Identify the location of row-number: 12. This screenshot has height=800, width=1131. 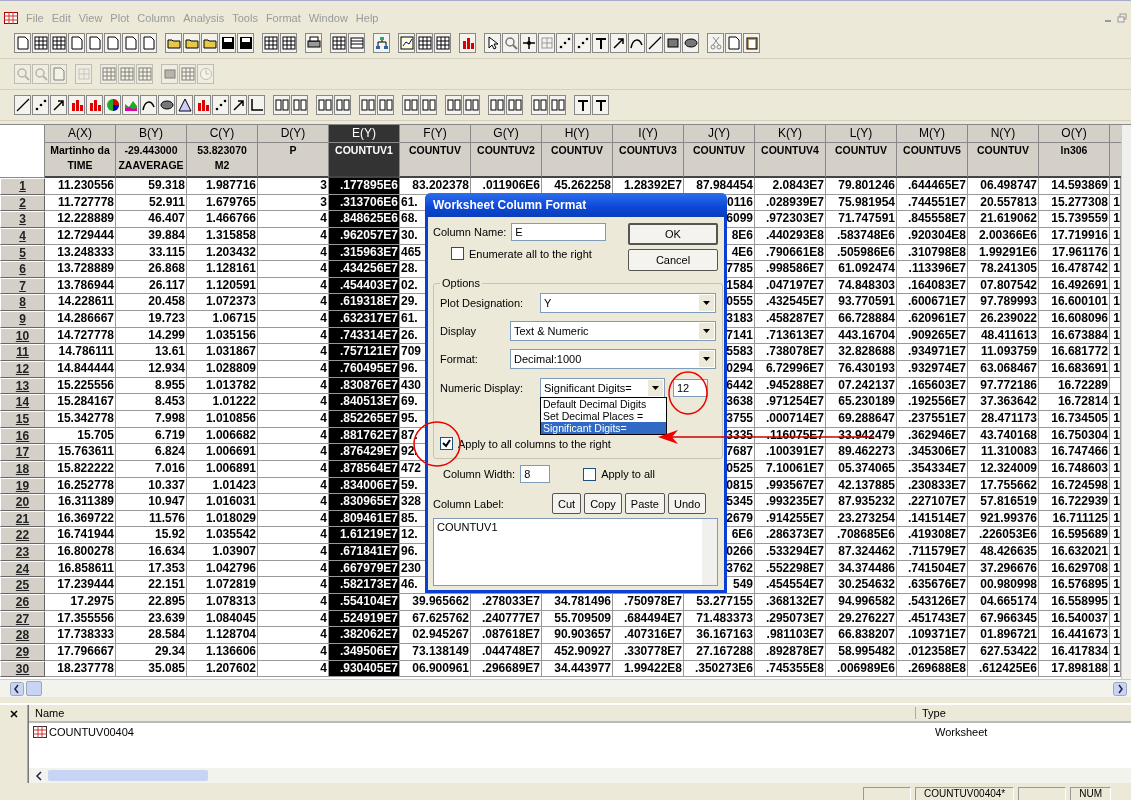
(22, 369).